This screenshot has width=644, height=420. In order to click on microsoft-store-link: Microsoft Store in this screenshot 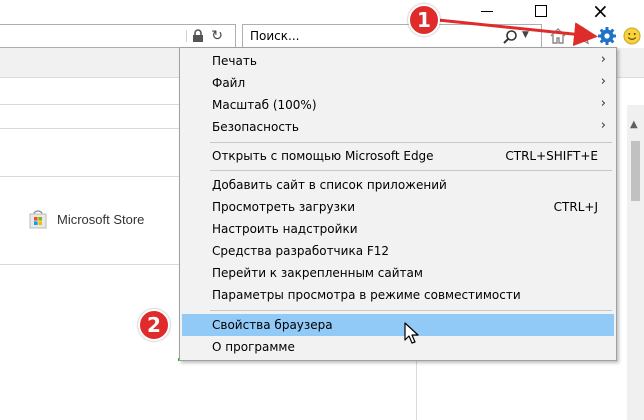, I will do `click(86, 219)`.